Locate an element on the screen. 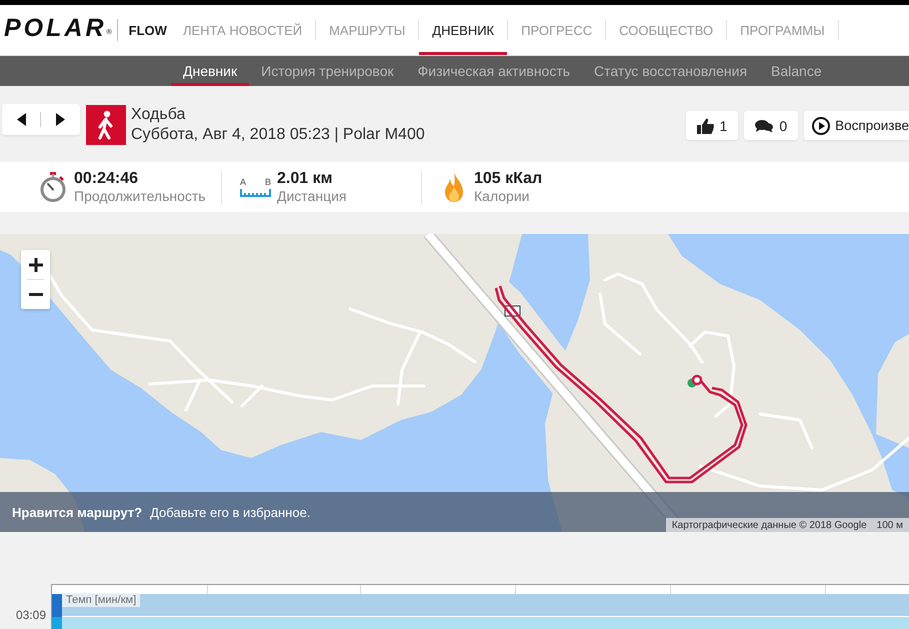  product-name: FLOW is located at coordinates (147, 30).